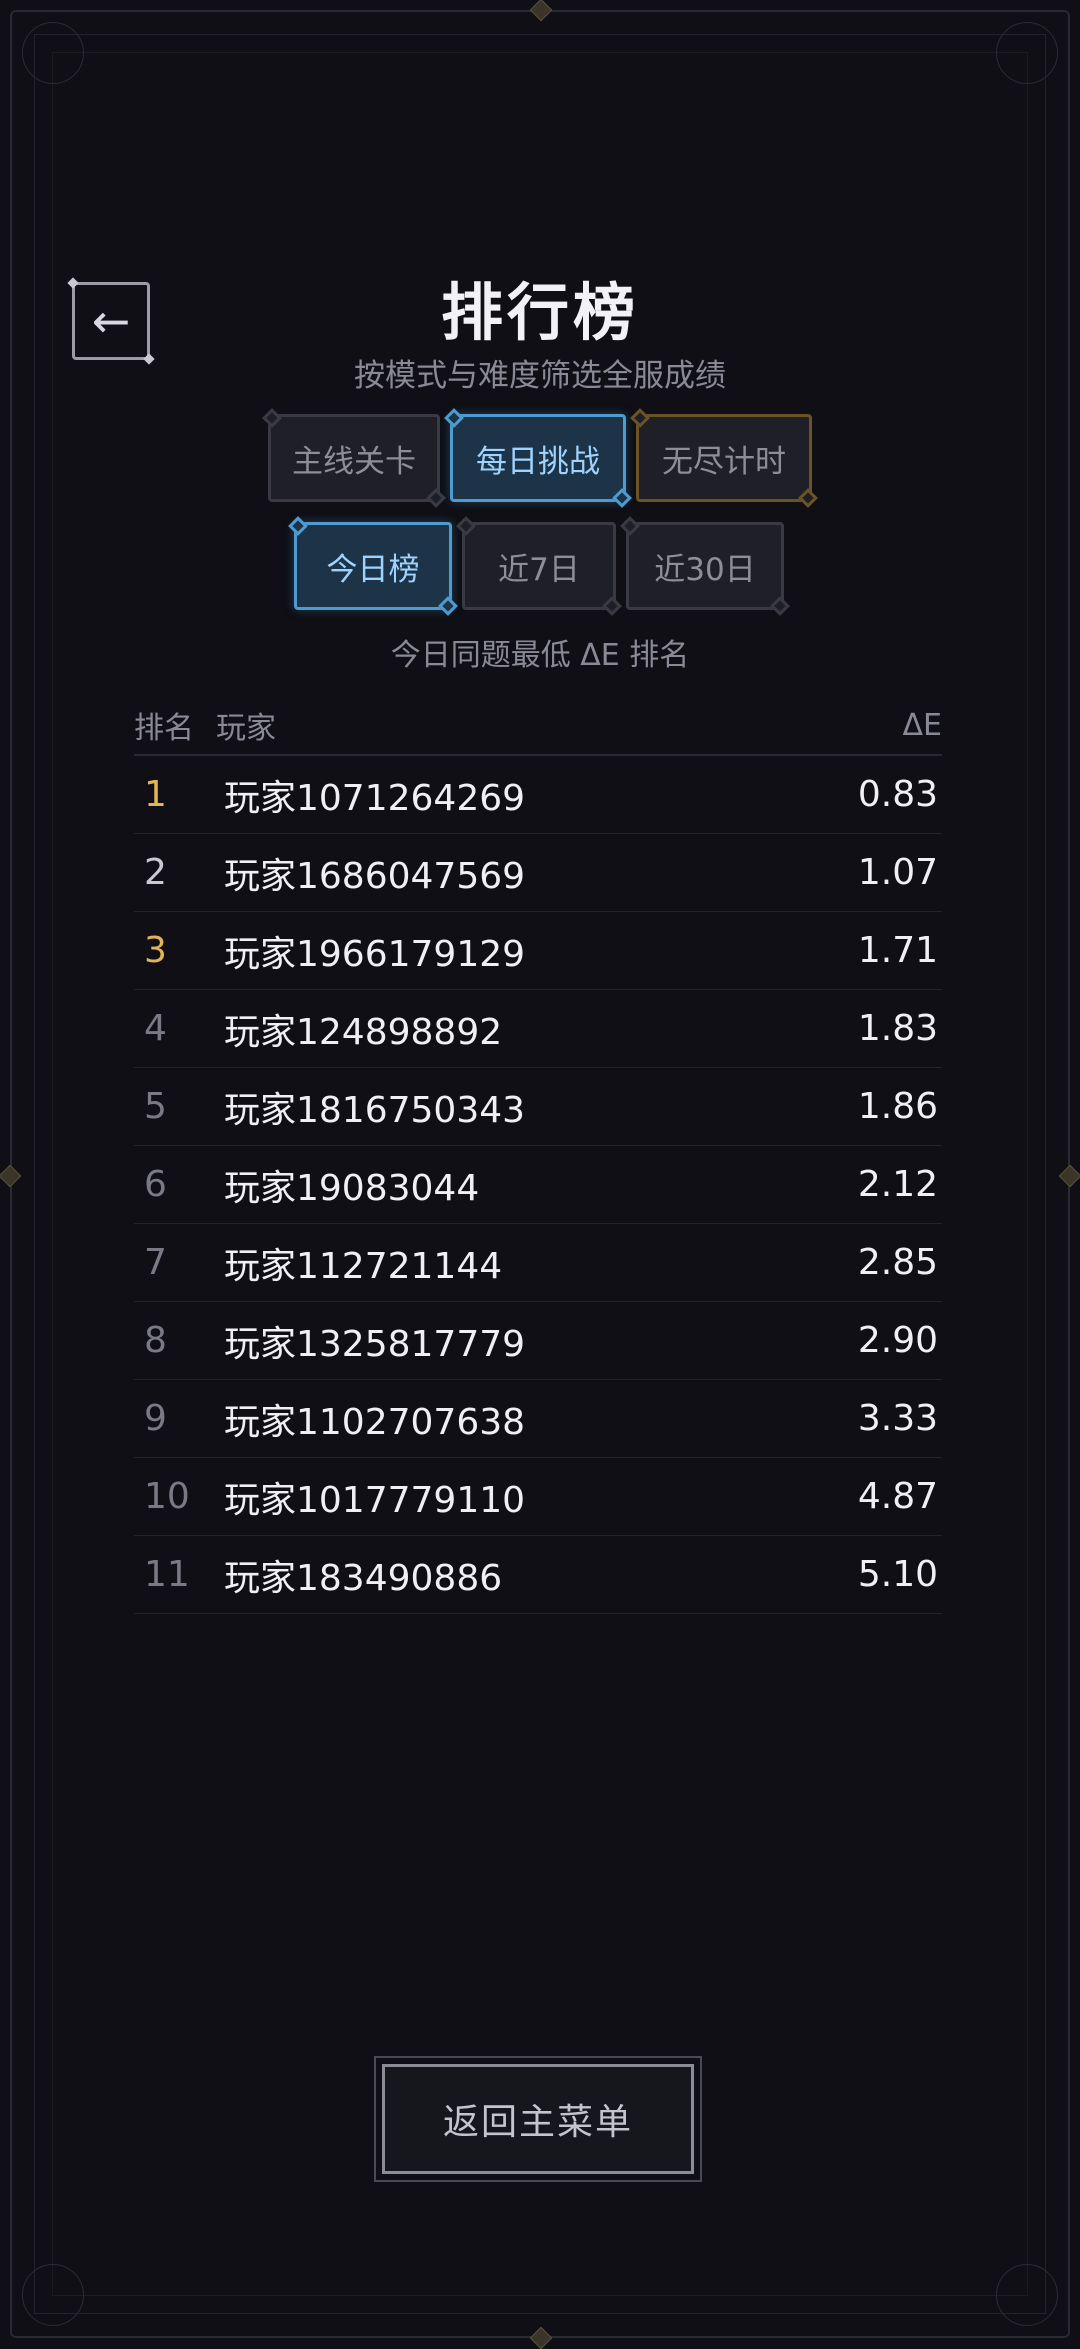 Image resolution: width=1080 pixels, height=2349 pixels. Describe the element at coordinates (155, 872) in the screenshot. I see `rank-cell: 2` at that location.